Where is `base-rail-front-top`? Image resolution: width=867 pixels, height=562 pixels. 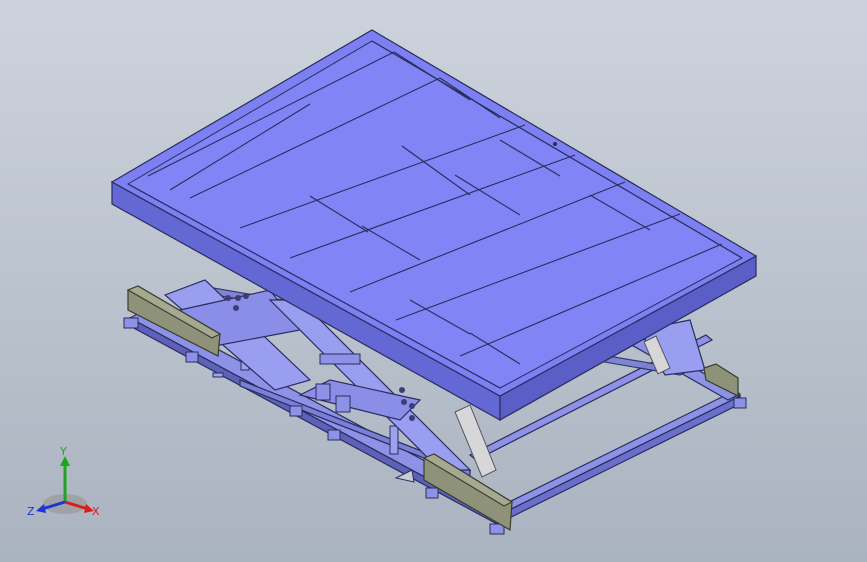 base-rail-front-top is located at coordinates (618, 452).